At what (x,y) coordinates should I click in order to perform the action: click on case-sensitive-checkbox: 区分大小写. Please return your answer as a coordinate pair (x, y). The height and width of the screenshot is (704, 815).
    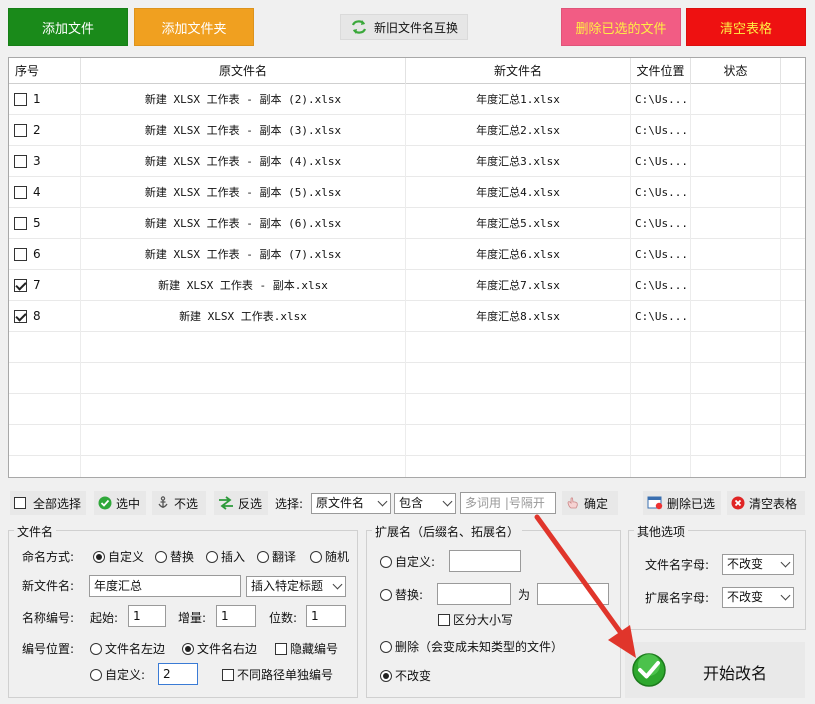
    Looking at the image, I should click on (475, 620).